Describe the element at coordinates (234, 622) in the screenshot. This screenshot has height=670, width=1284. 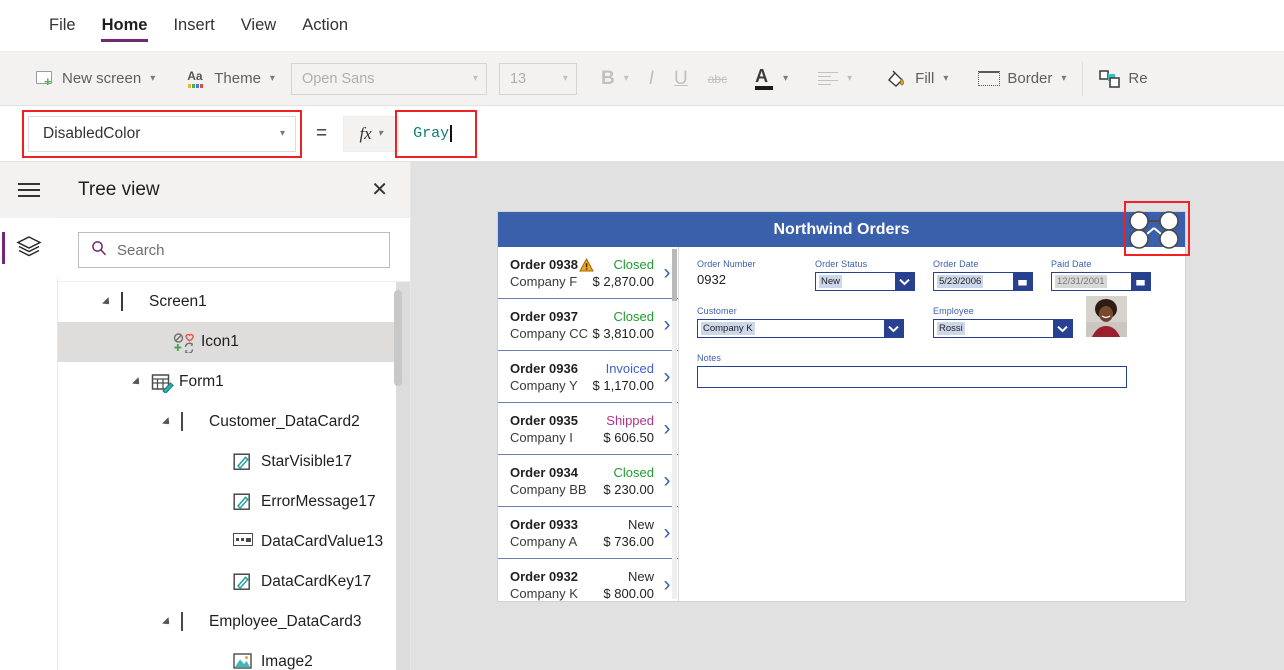
I see `tree-node-employee-datacard3: Employee_DataCard3` at that location.